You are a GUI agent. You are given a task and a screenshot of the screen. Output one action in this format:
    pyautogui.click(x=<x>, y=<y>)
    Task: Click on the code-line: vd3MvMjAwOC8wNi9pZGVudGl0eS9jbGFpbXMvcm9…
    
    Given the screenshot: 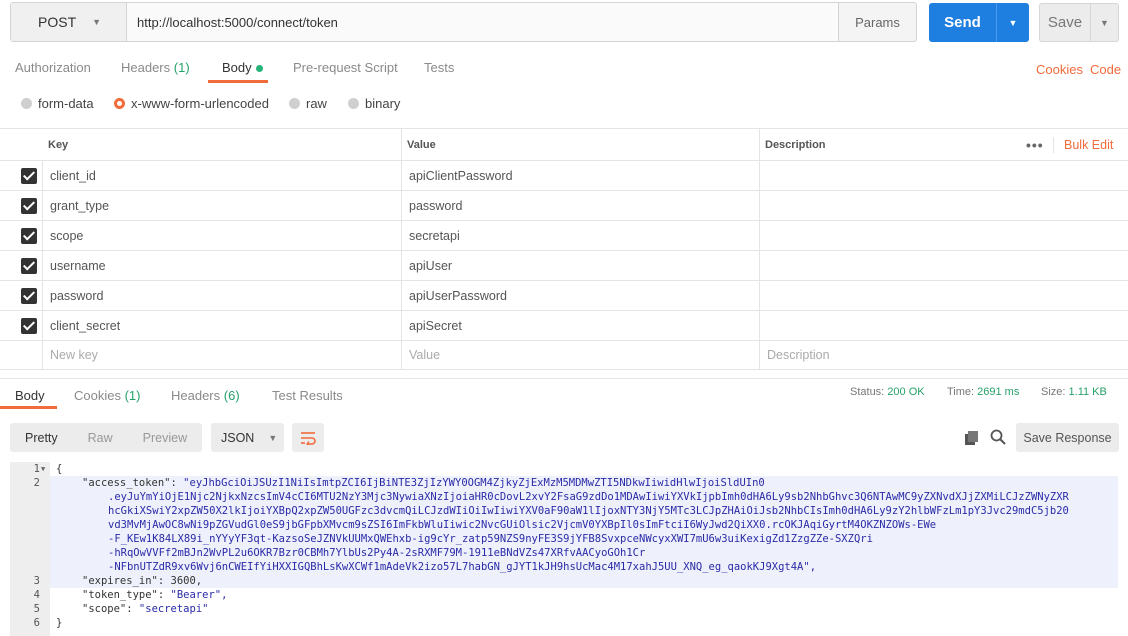 What is the action you would take?
    pyautogui.click(x=522, y=525)
    